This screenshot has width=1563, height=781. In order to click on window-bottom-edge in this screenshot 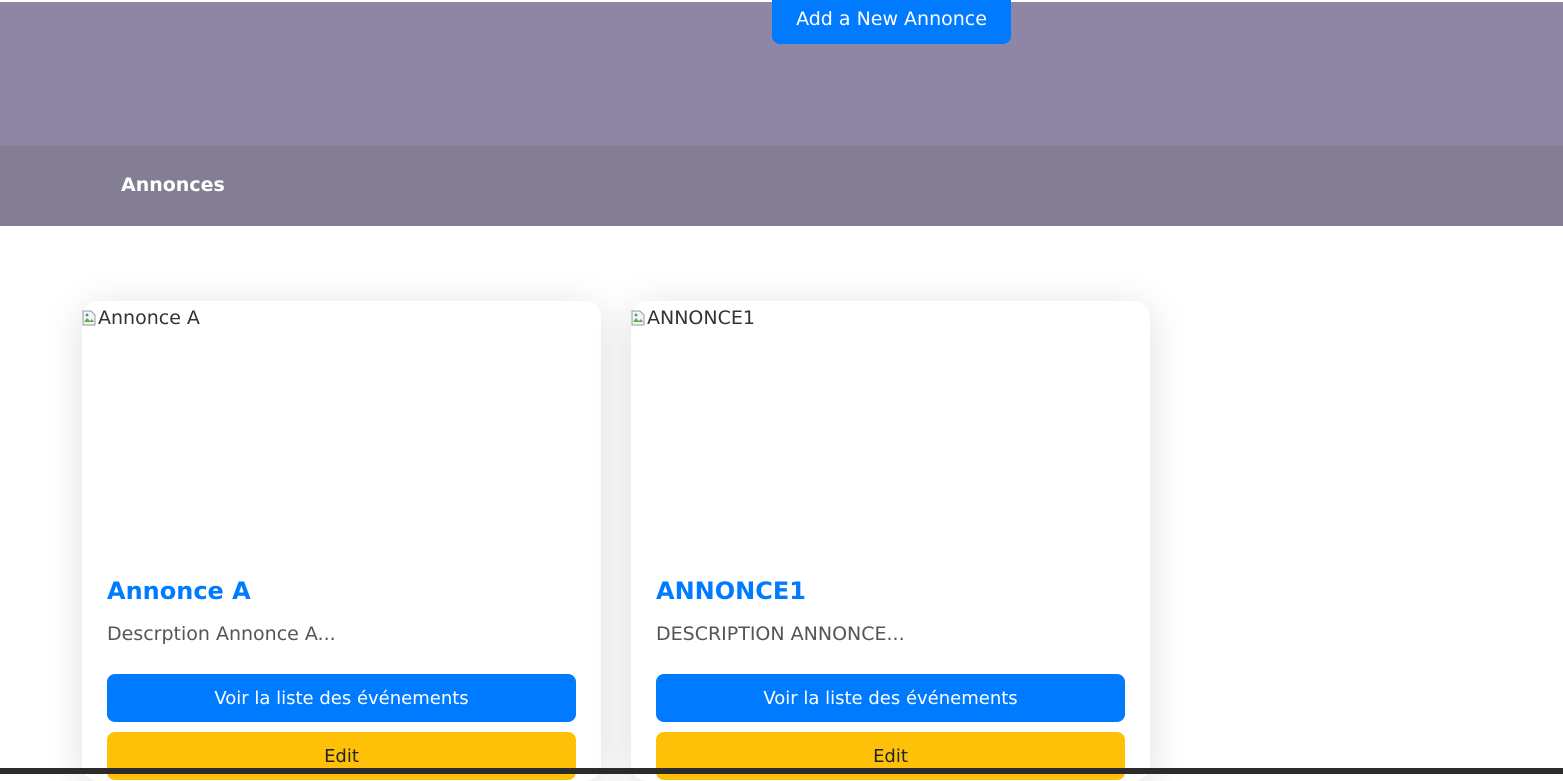, I will do `click(781, 771)`.